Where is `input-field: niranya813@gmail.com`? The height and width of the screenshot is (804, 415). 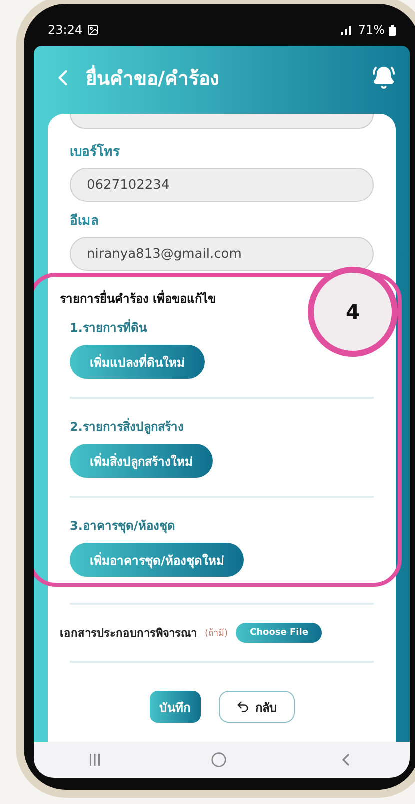 input-field: niranya813@gmail.com is located at coordinates (222, 254).